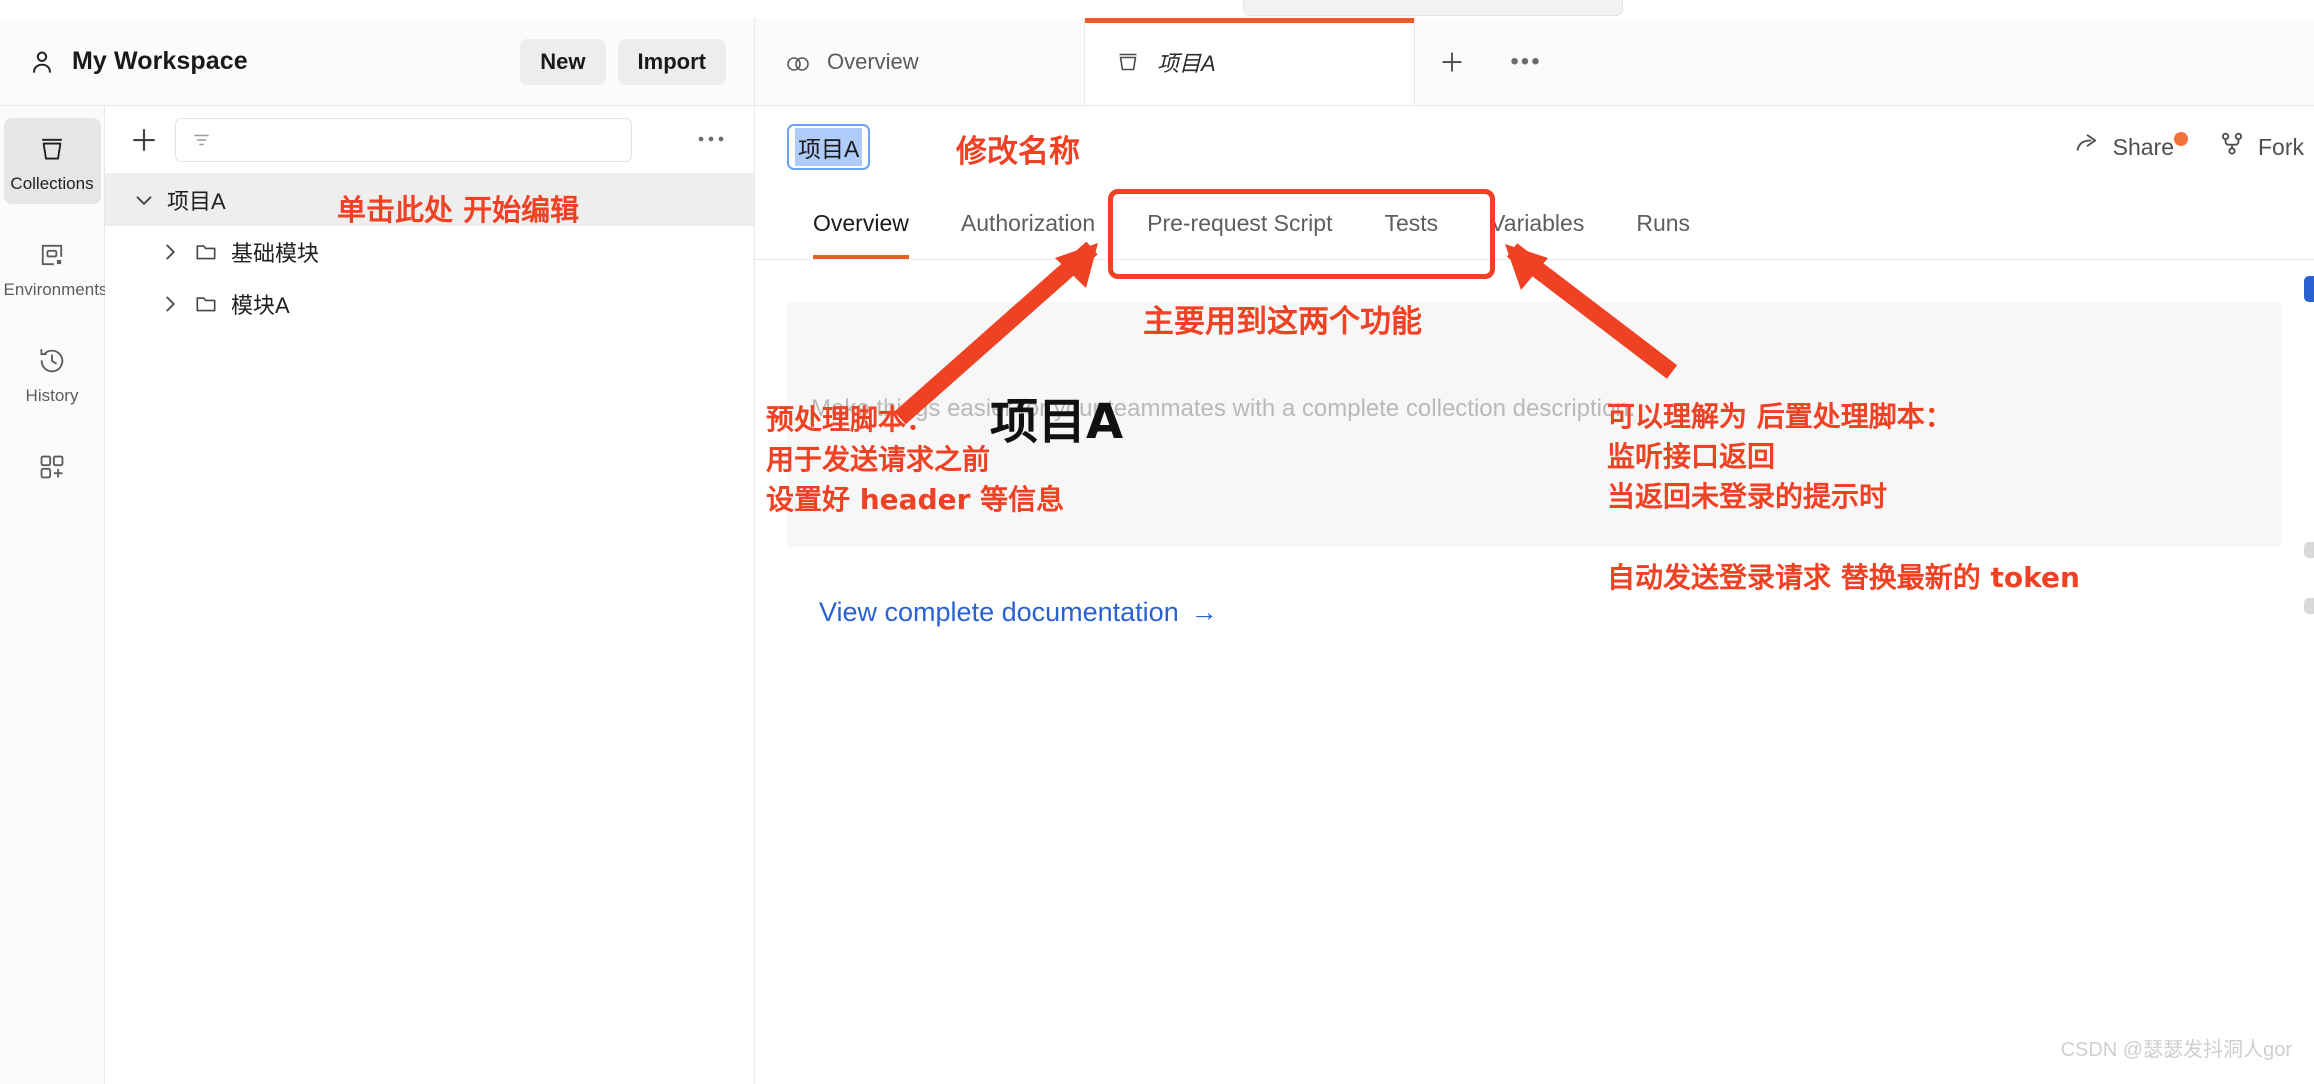 This screenshot has height=1084, width=2314. I want to click on tab-label: Overview, so click(873, 61).